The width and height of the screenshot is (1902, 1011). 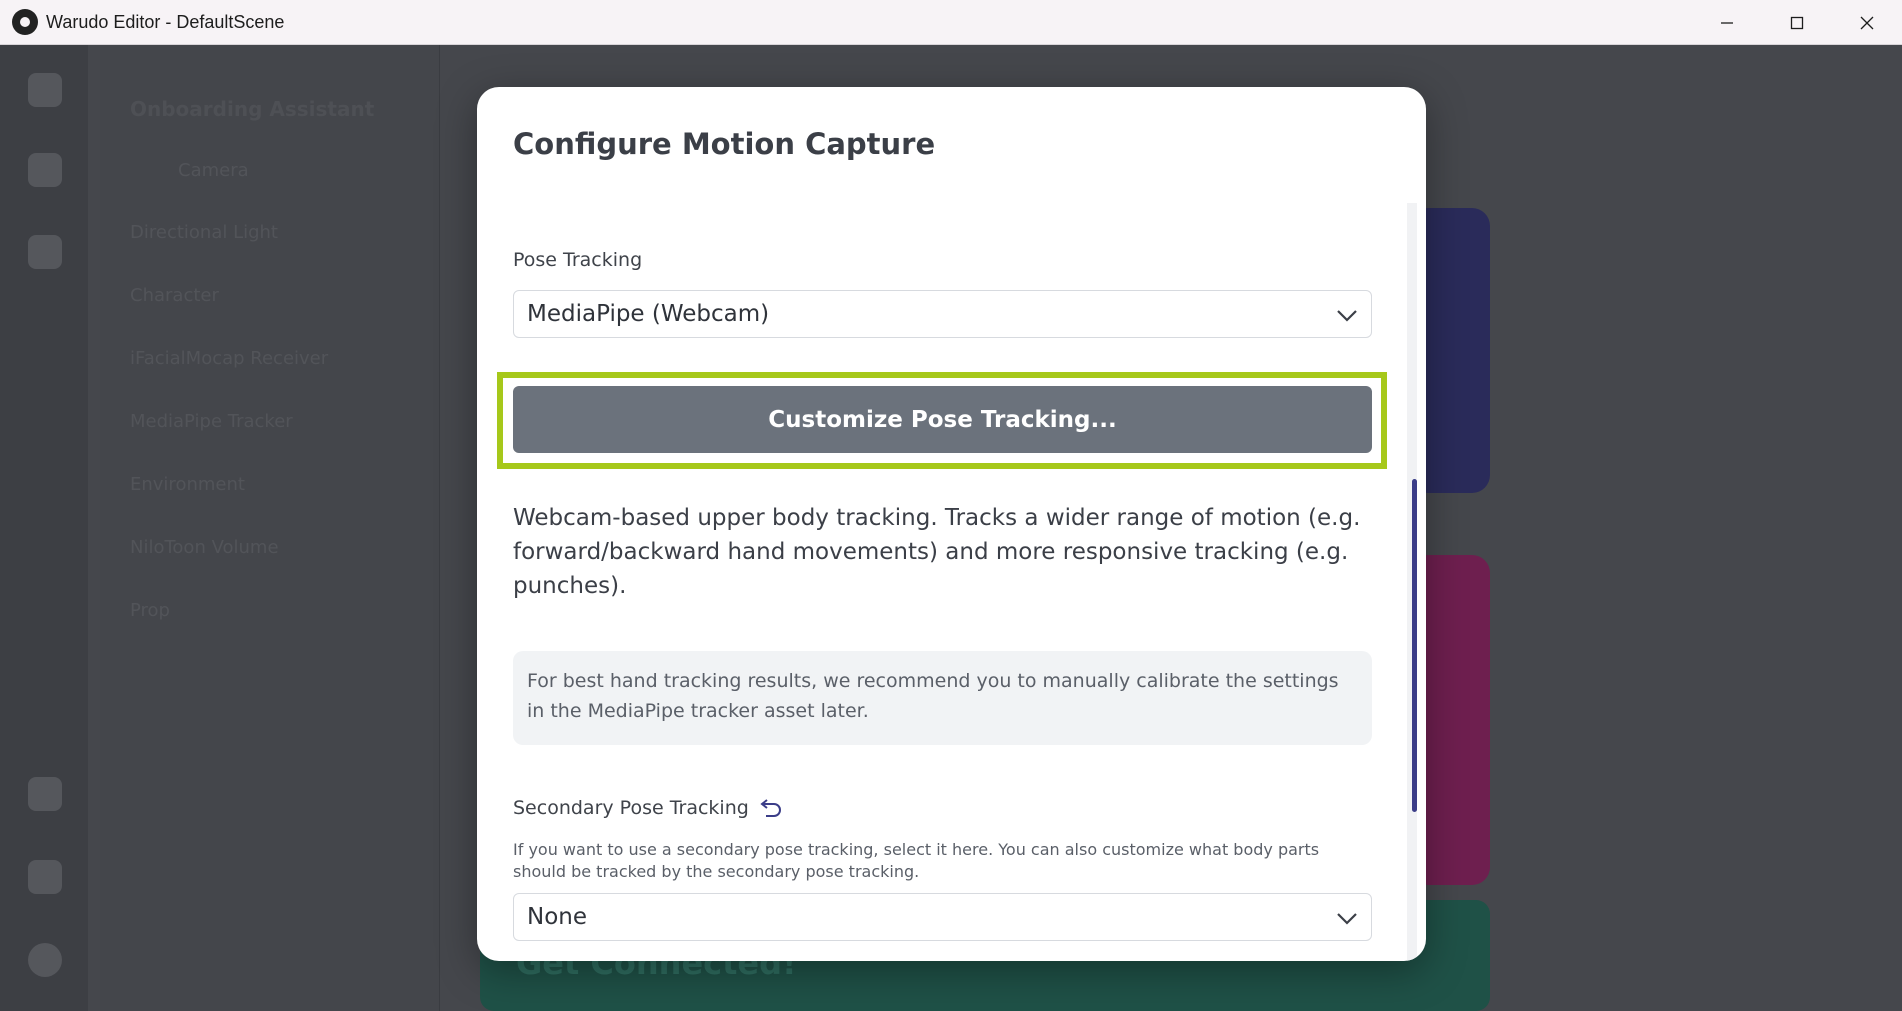 I want to click on sidebar-item-environment: Environment, so click(x=187, y=484).